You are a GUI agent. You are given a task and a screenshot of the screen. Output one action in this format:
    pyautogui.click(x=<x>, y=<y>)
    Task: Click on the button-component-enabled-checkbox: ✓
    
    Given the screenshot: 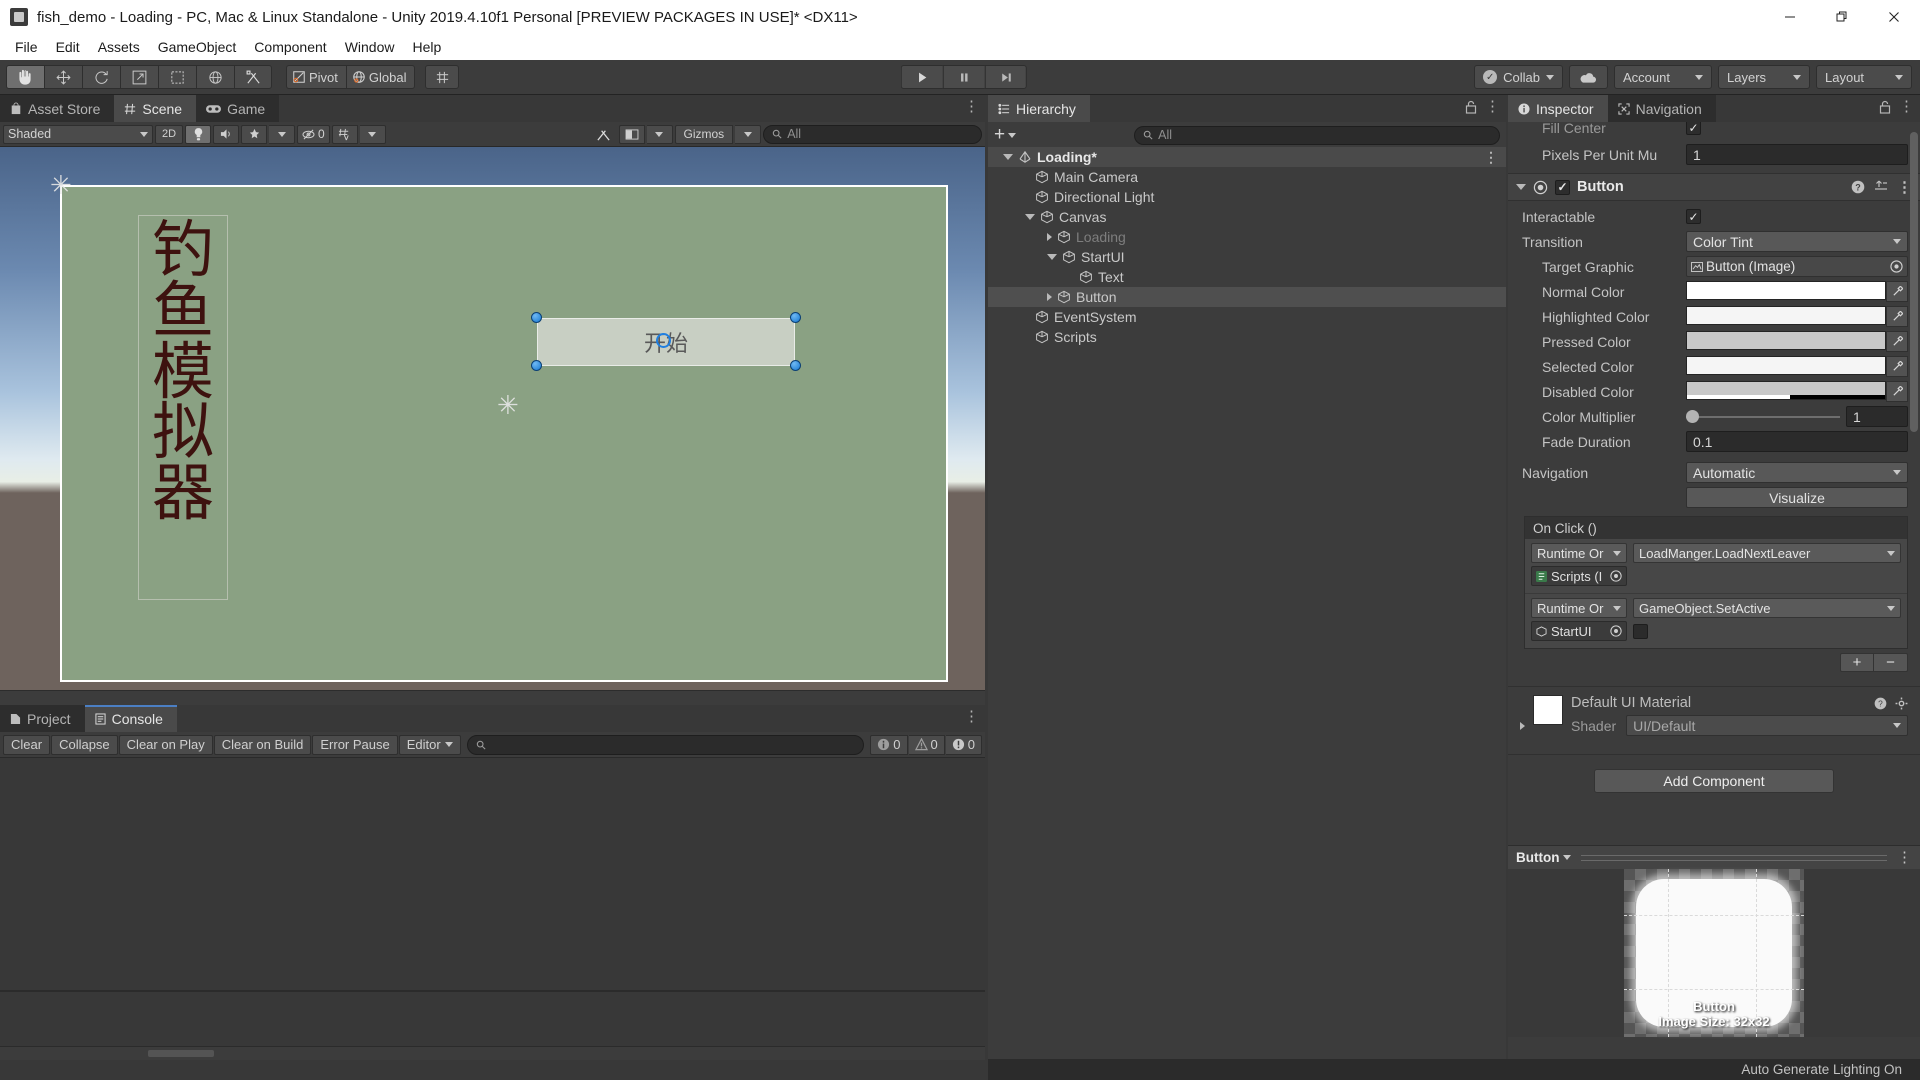 What is the action you would take?
    pyautogui.click(x=1562, y=187)
    